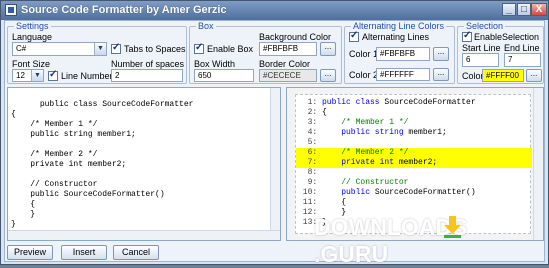  What do you see at coordinates (403, 74) in the screenshot?
I see `color2-input: #FFFFFF` at bounding box center [403, 74].